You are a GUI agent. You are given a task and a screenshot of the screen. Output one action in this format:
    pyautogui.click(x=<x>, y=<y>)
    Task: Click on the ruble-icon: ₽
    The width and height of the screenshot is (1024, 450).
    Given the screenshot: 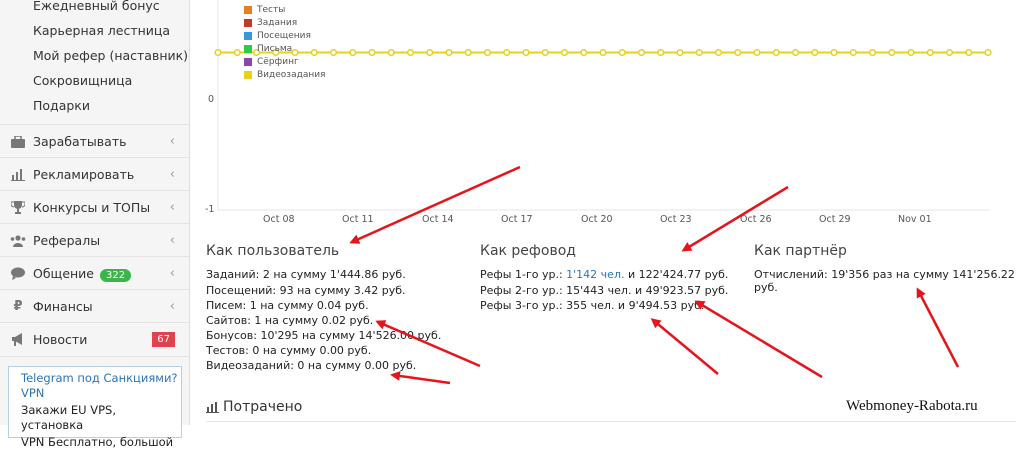 What is the action you would take?
    pyautogui.click(x=18, y=306)
    